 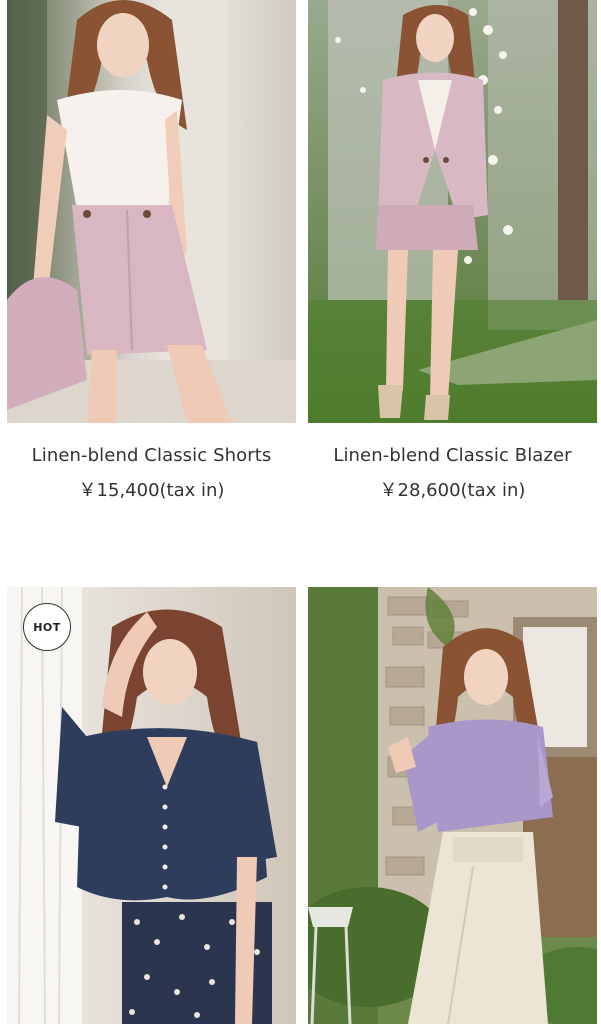 I want to click on product-name: Linen-blend Classic Blazer, so click(x=452, y=455).